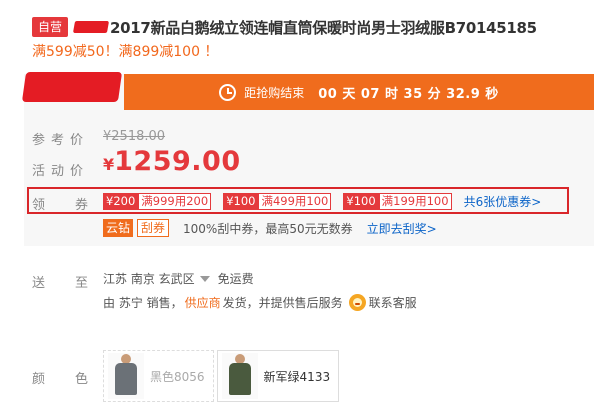  What do you see at coordinates (118, 228) in the screenshot?
I see `yunzuan-tag: 云钻` at bounding box center [118, 228].